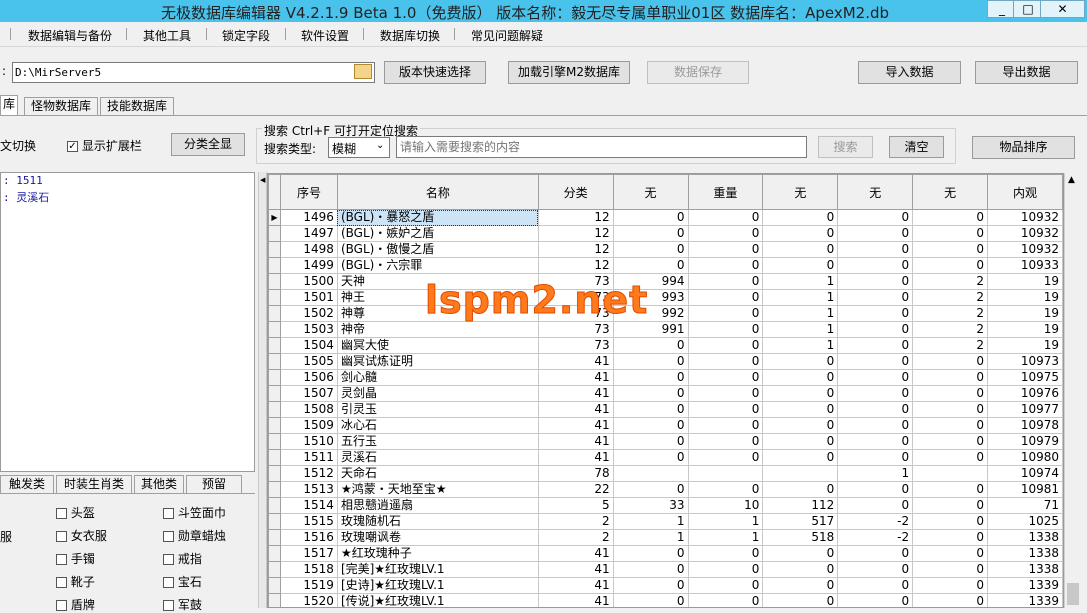 This screenshot has width=1087, height=613. Describe the element at coordinates (437, 600) in the screenshot. I see `table-cell: [传说]★红玫瑰LV.1` at that location.